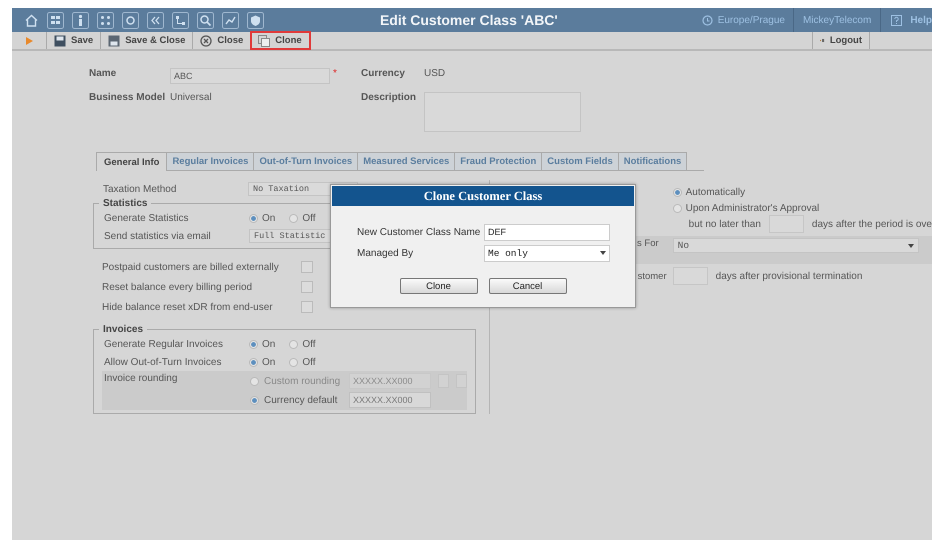 The height and width of the screenshot is (540, 932). Describe the element at coordinates (180, 20) in the screenshot. I see `nodes-icon` at that location.